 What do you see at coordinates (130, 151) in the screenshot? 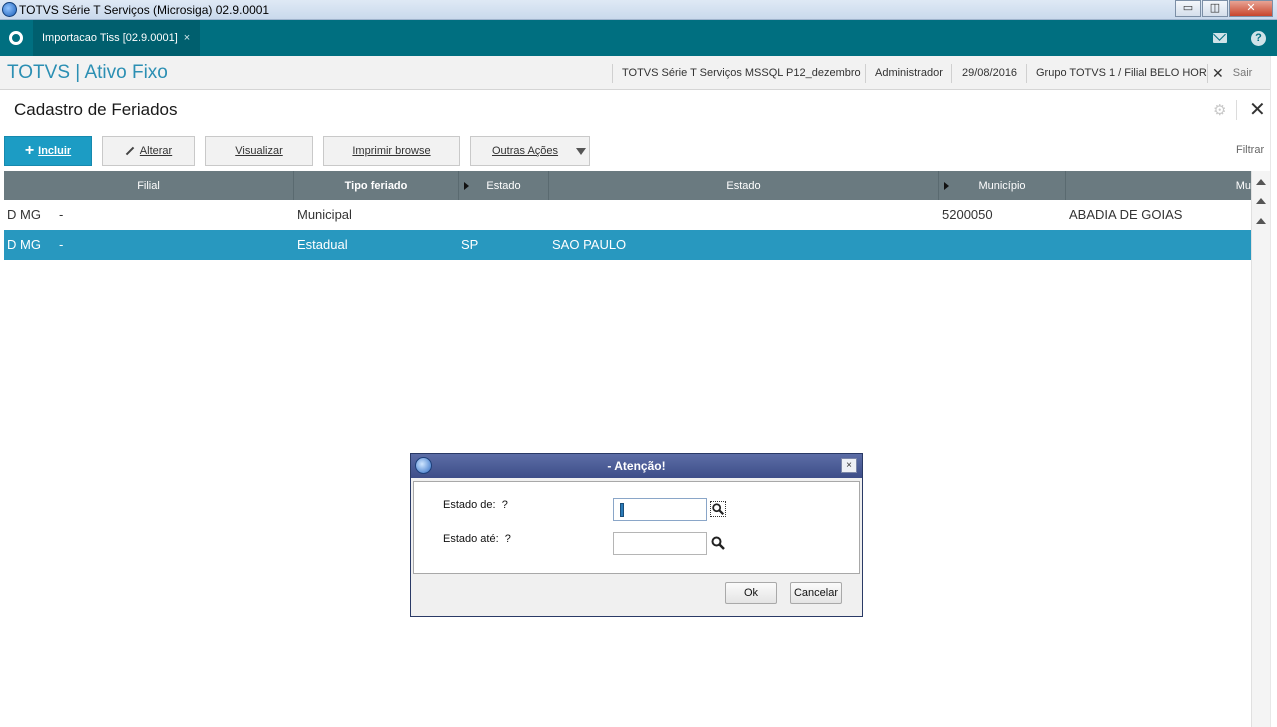
I see `pencil-icon` at bounding box center [130, 151].